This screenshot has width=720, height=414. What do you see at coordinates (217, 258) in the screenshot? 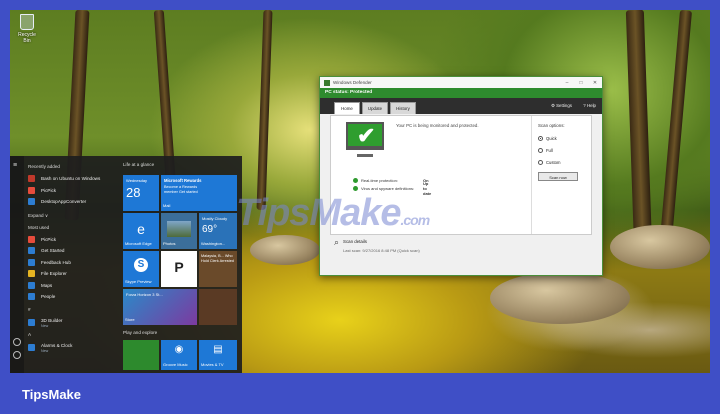
I see `news-text: Malaysia, B... Who Hold Clerk Arrested` at bounding box center [217, 258].